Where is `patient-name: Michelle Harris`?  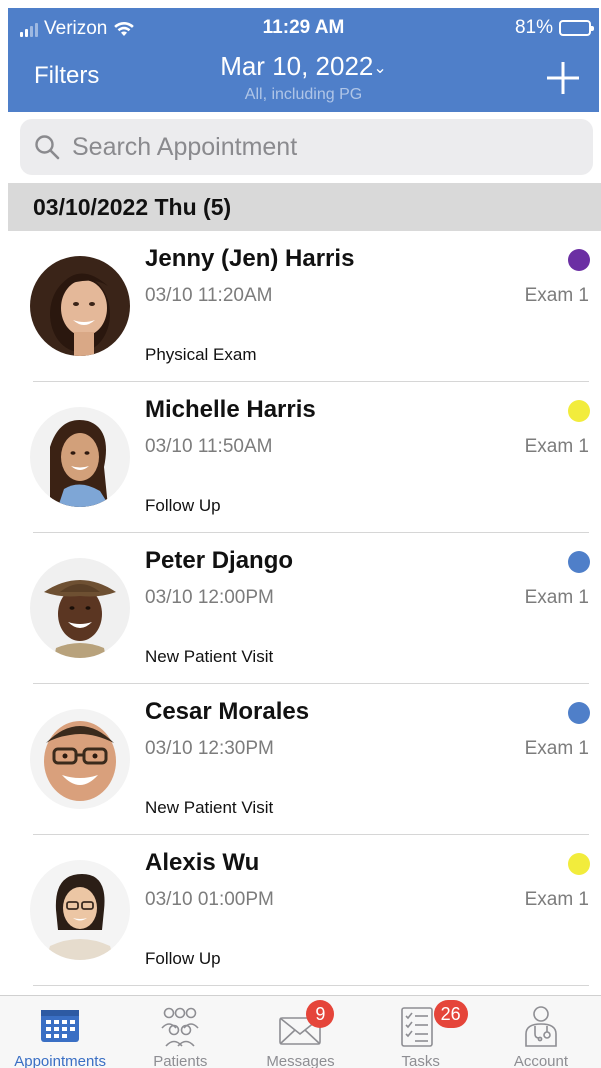 patient-name: Michelle Harris is located at coordinates (230, 409).